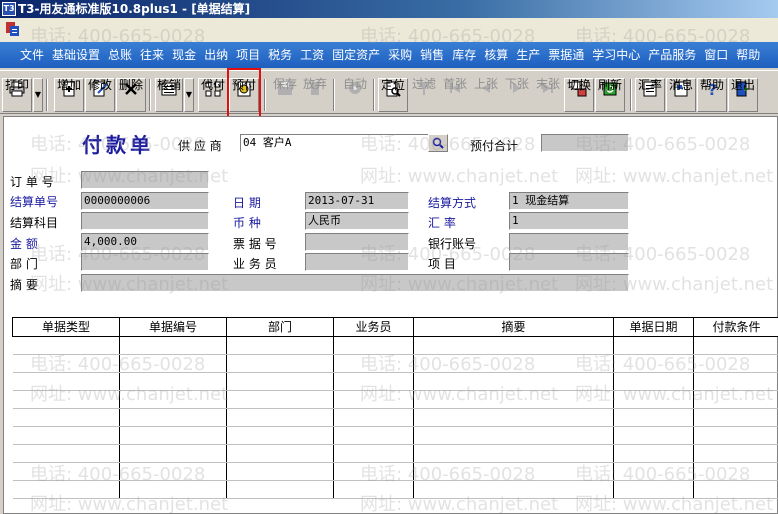  I want to click on menu-item: 采购, so click(400, 55).